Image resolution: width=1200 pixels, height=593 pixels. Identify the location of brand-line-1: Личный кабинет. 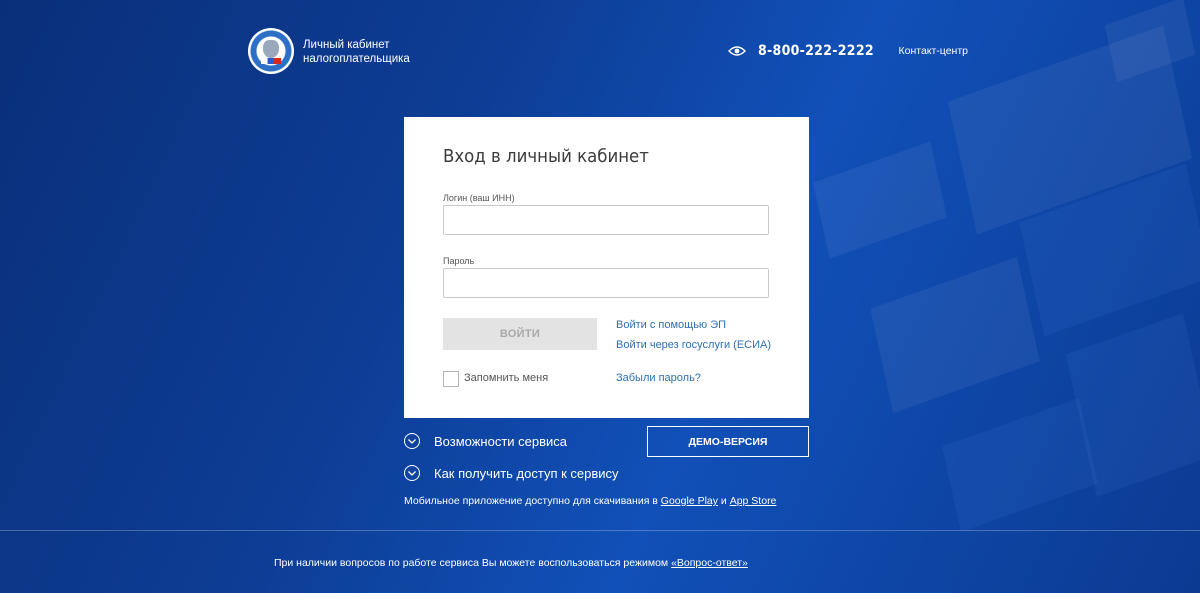
(346, 45).